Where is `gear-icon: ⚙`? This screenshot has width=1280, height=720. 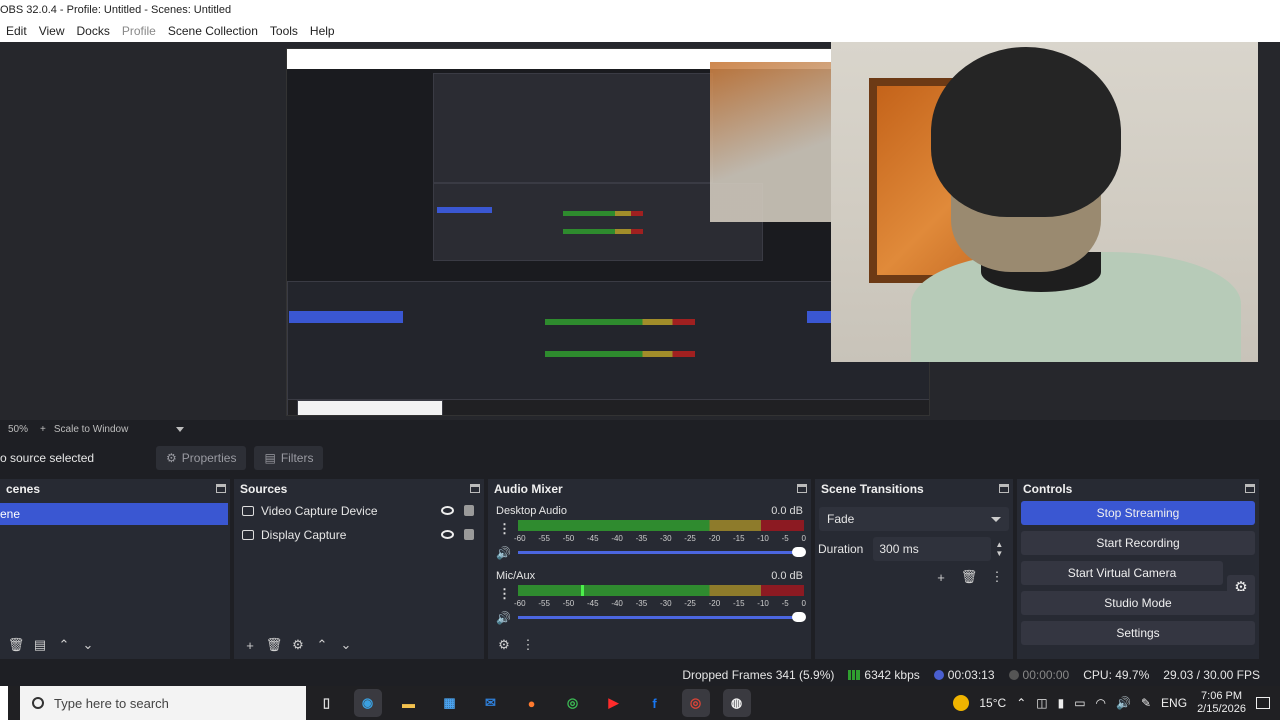
gear-icon: ⚙ is located at coordinates (298, 645).